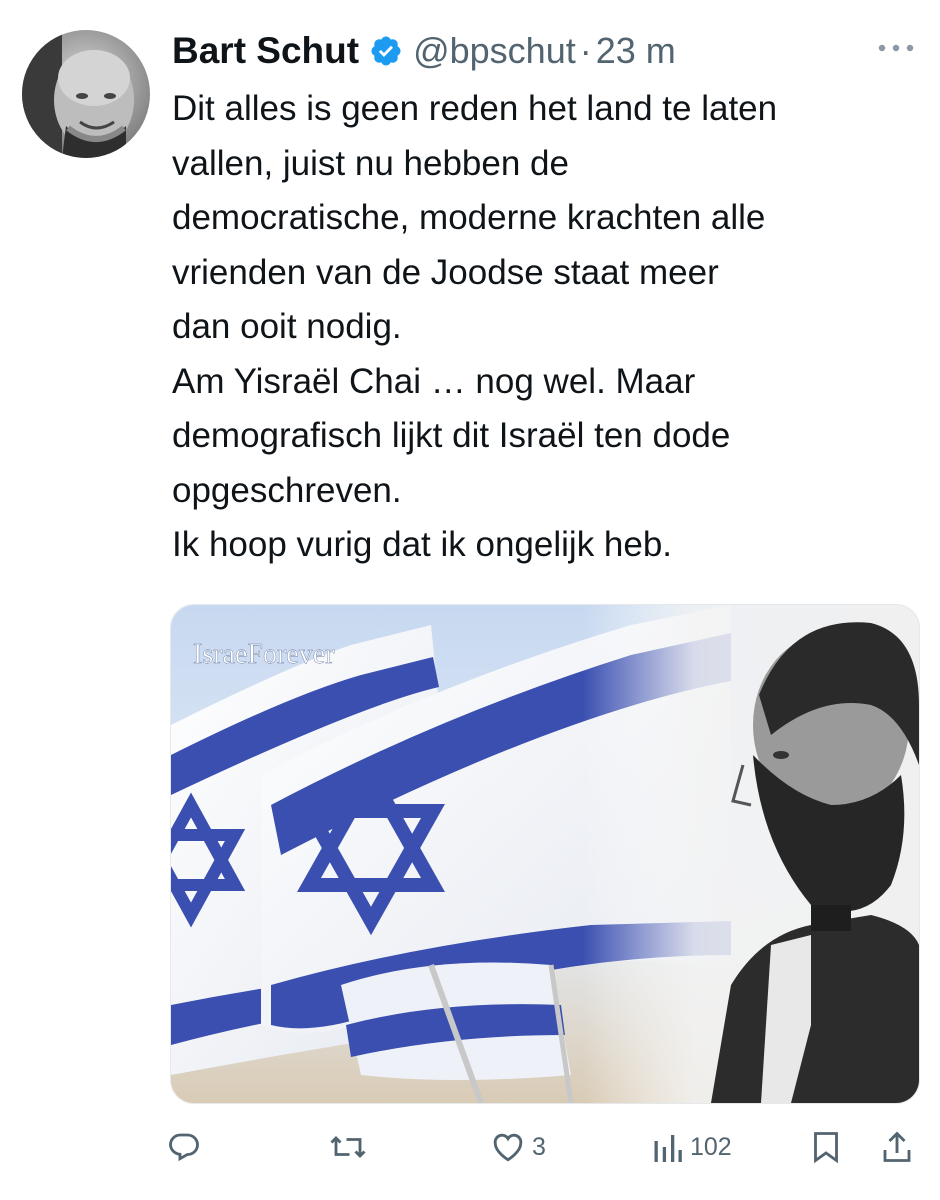 This screenshot has height=1200, width=940. Describe the element at coordinates (470, 1147) in the screenshot. I see `tweet-actions-bar: 3 102` at that location.